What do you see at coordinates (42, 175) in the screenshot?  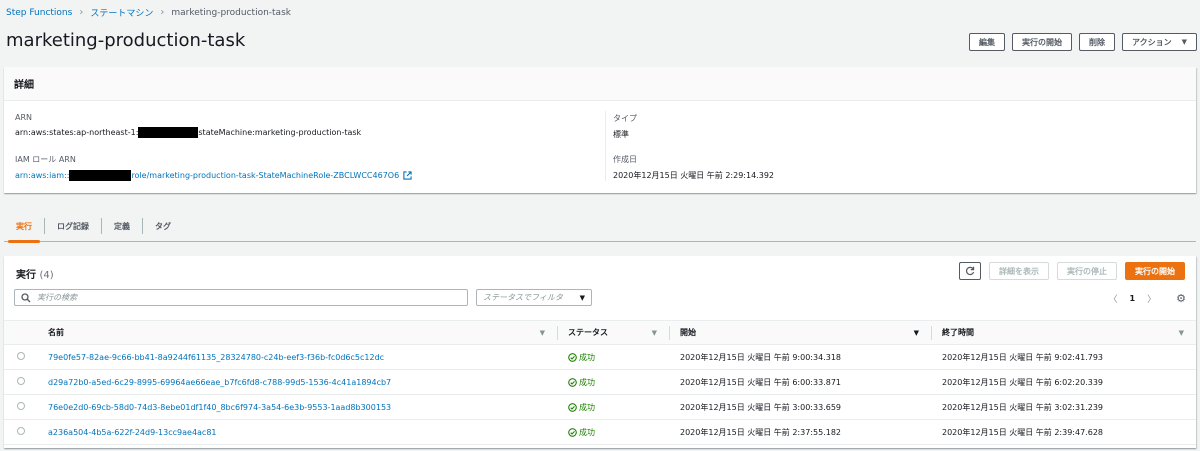 I see `iam-prefix: arn:aws:iam::` at bounding box center [42, 175].